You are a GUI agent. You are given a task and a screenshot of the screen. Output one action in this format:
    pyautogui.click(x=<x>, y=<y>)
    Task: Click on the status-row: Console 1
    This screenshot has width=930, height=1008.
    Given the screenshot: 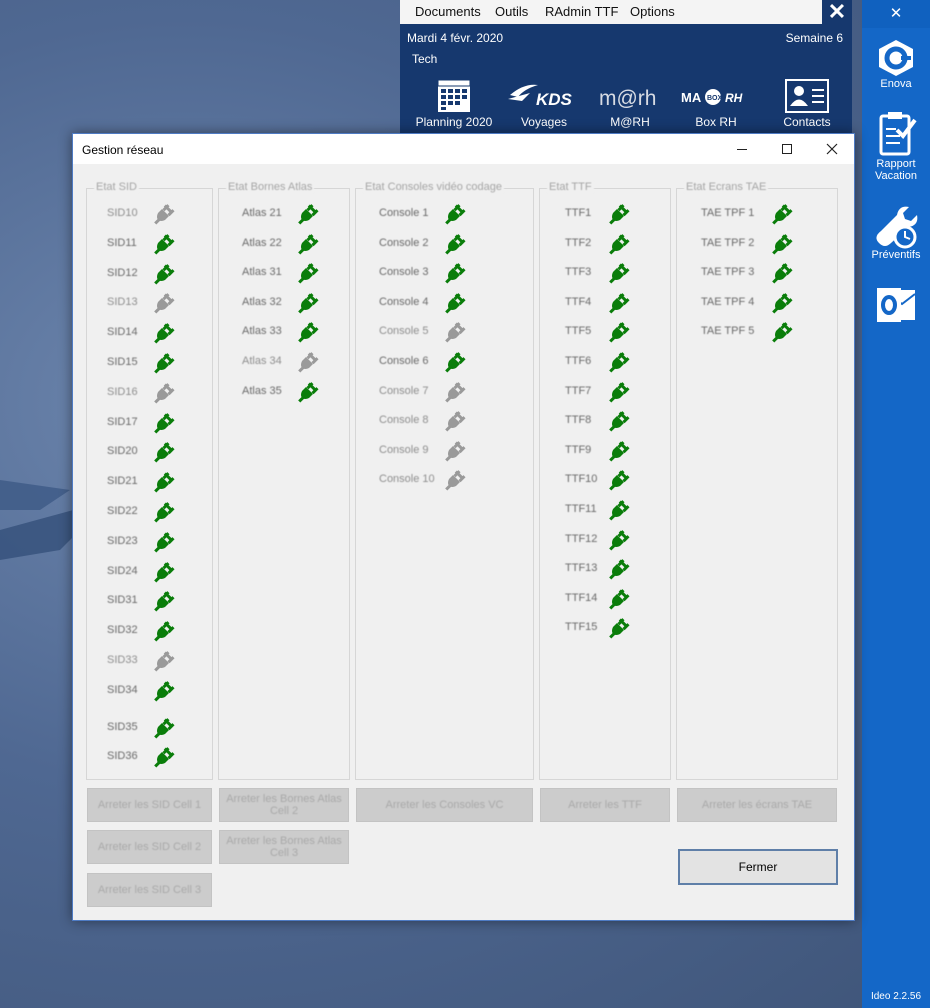 What is the action you would take?
    pyautogui.click(x=444, y=214)
    